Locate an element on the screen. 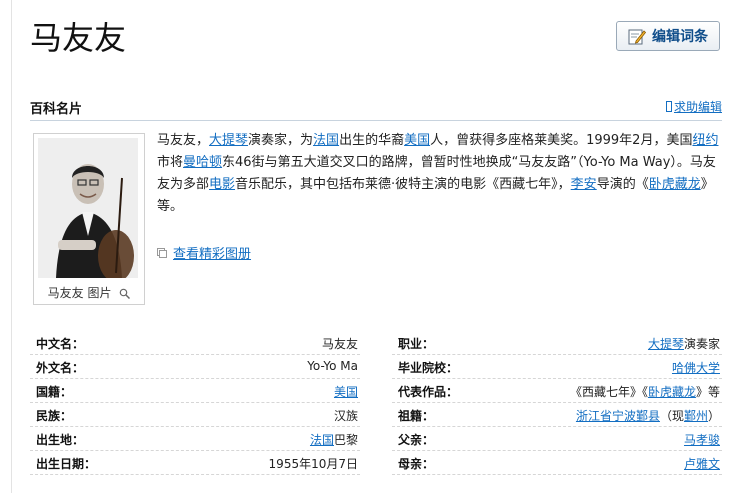 The image size is (743, 493). info-row-birthplace: 出生地： 法国巴黎 is located at coordinates (195, 438).